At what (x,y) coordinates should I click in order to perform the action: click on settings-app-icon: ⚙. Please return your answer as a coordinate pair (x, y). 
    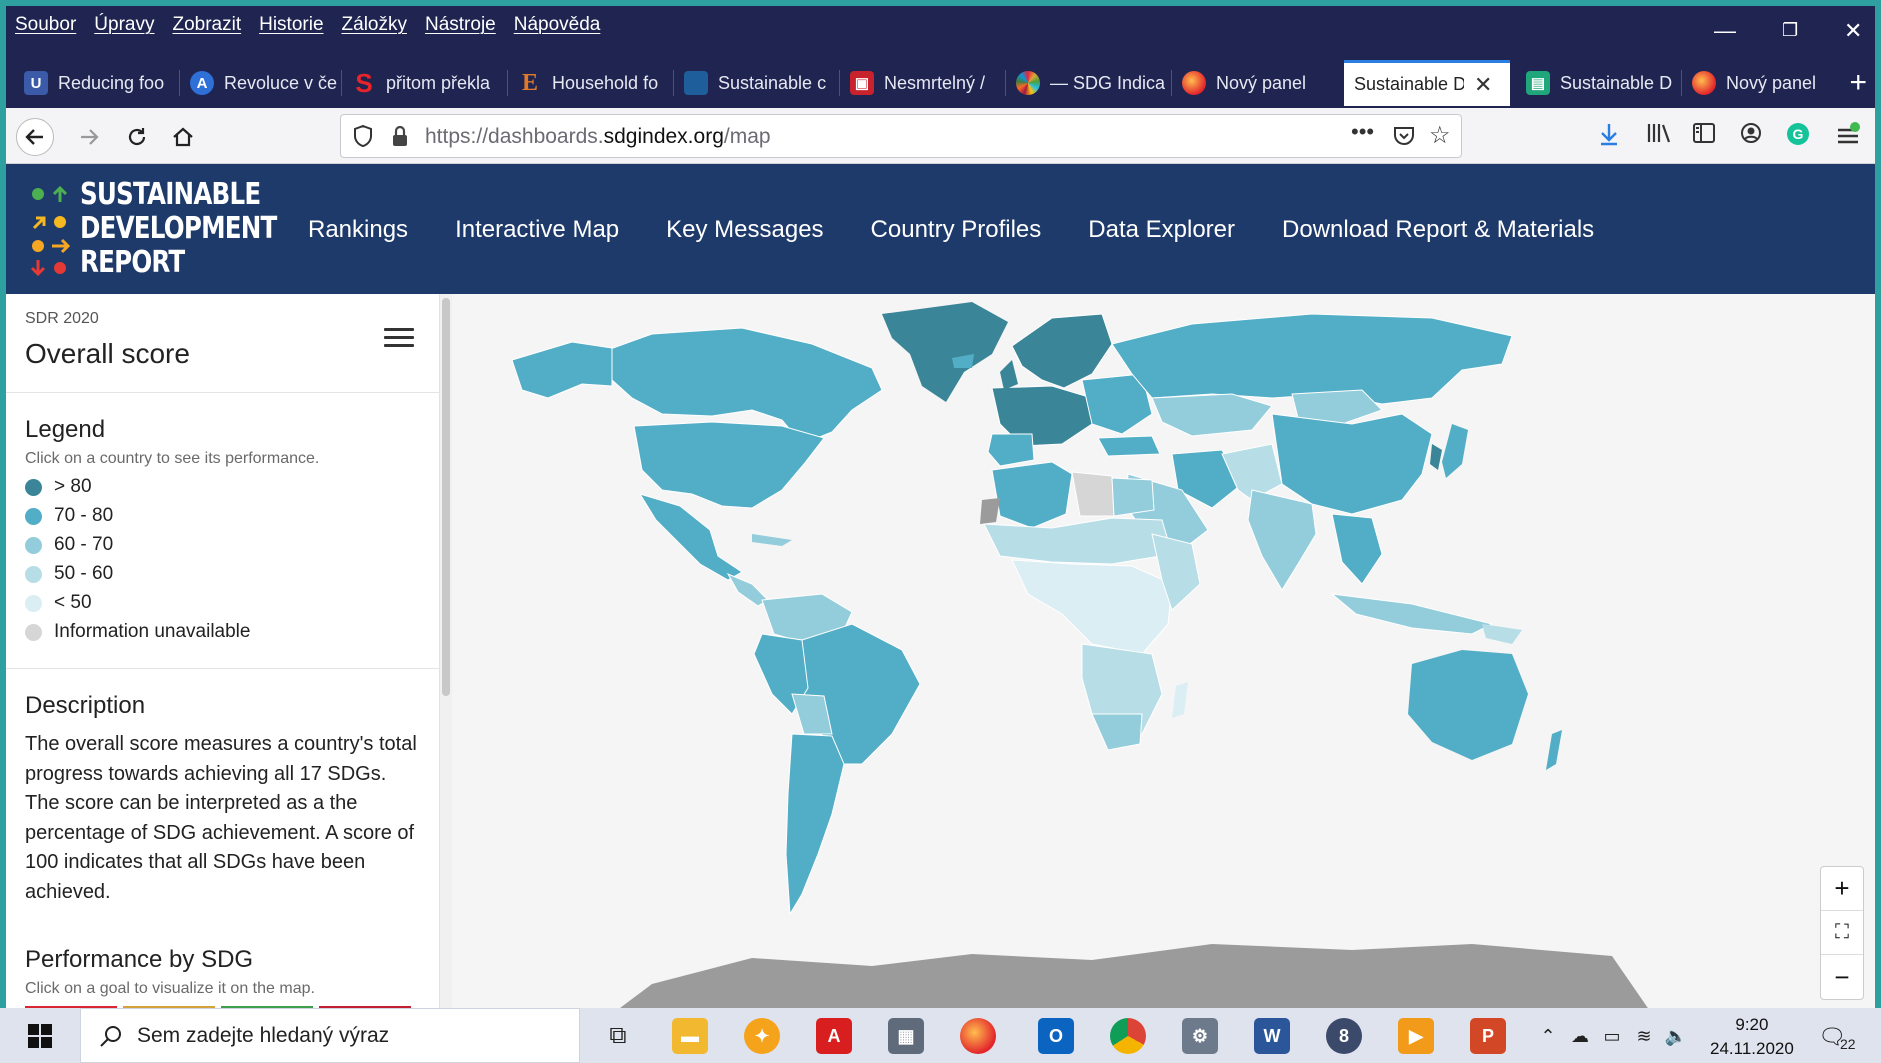
    Looking at the image, I should click on (1200, 1036).